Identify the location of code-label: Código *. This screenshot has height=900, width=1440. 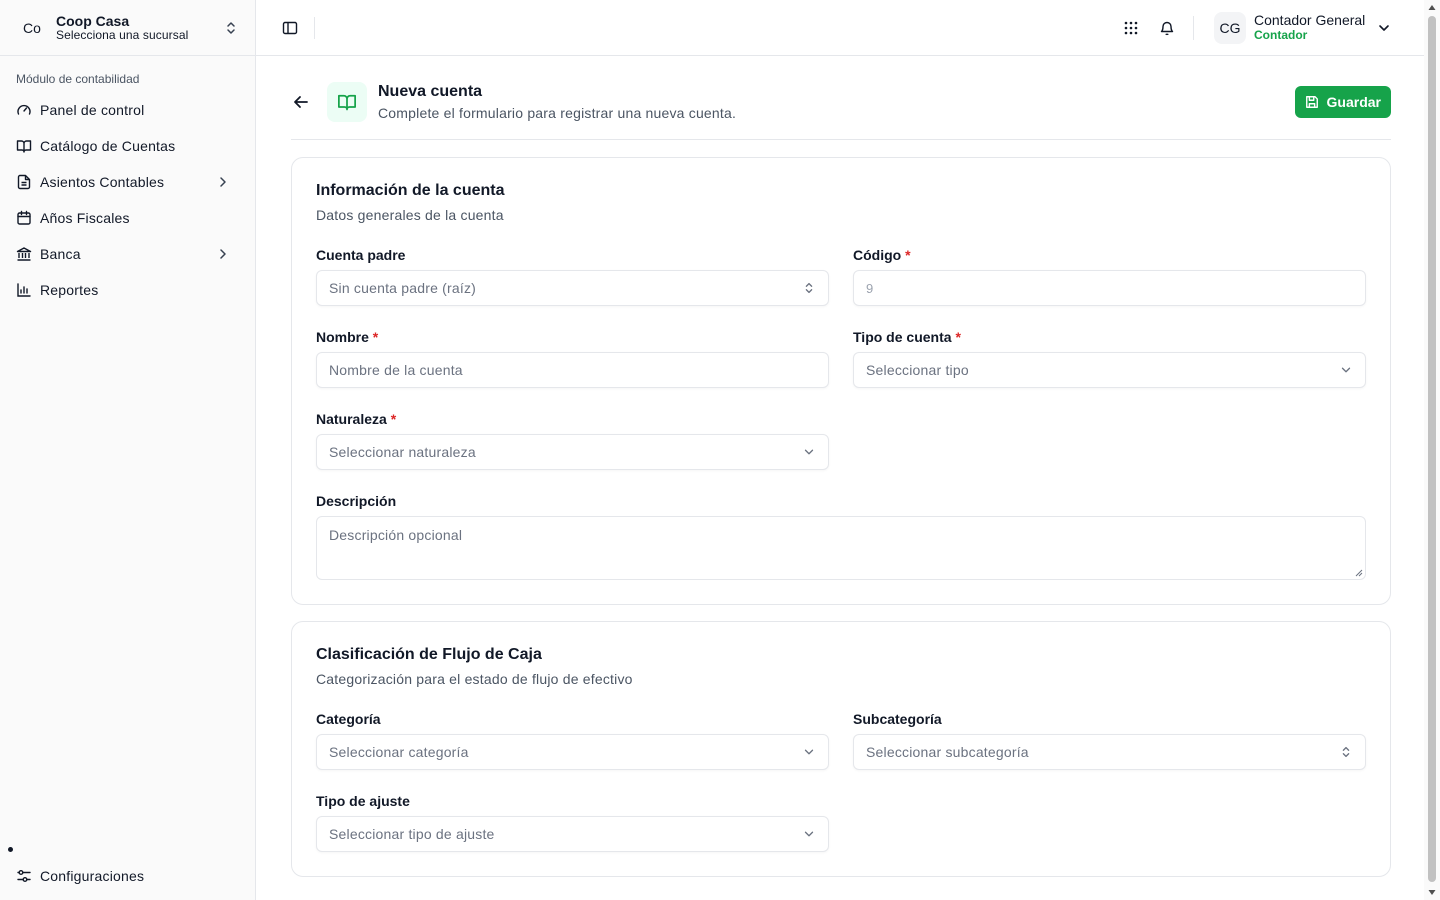
(882, 255).